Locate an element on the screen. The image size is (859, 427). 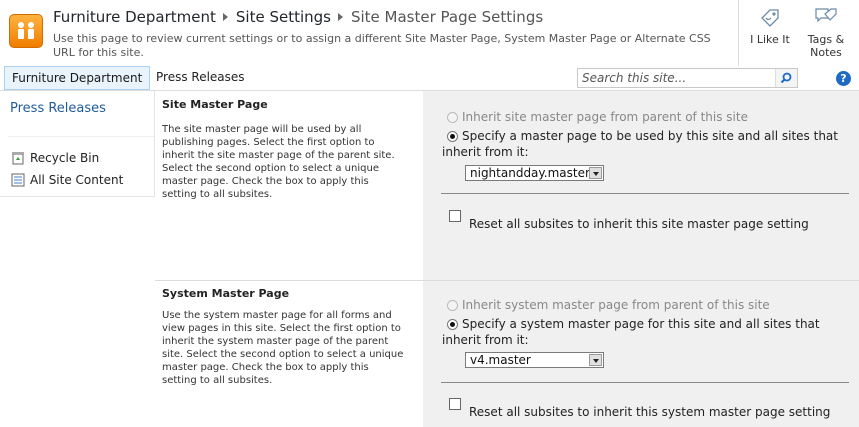
tags-notes-label: Tags & Notes is located at coordinates (826, 46).